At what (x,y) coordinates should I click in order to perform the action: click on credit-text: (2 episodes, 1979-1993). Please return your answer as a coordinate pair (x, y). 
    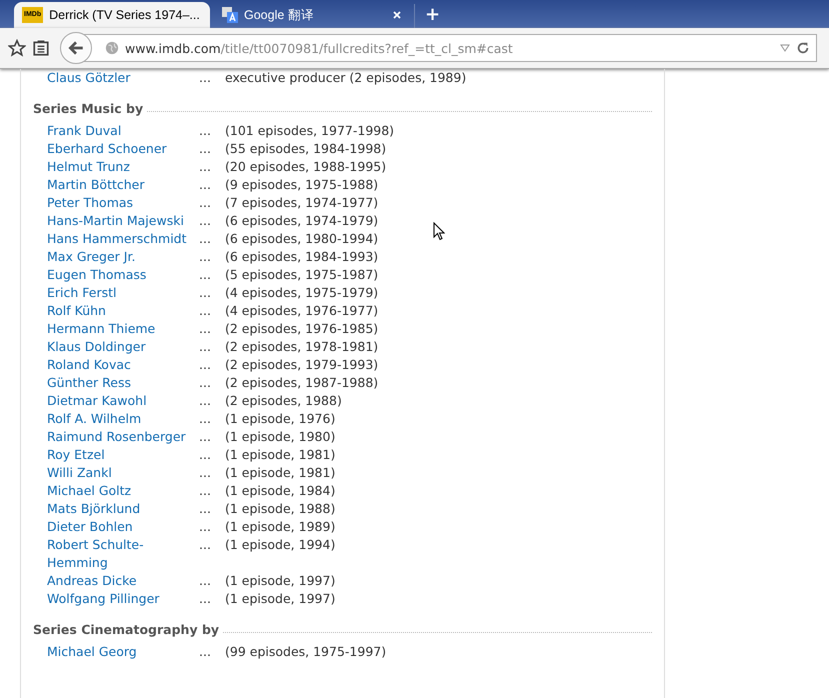
    Looking at the image, I should click on (301, 365).